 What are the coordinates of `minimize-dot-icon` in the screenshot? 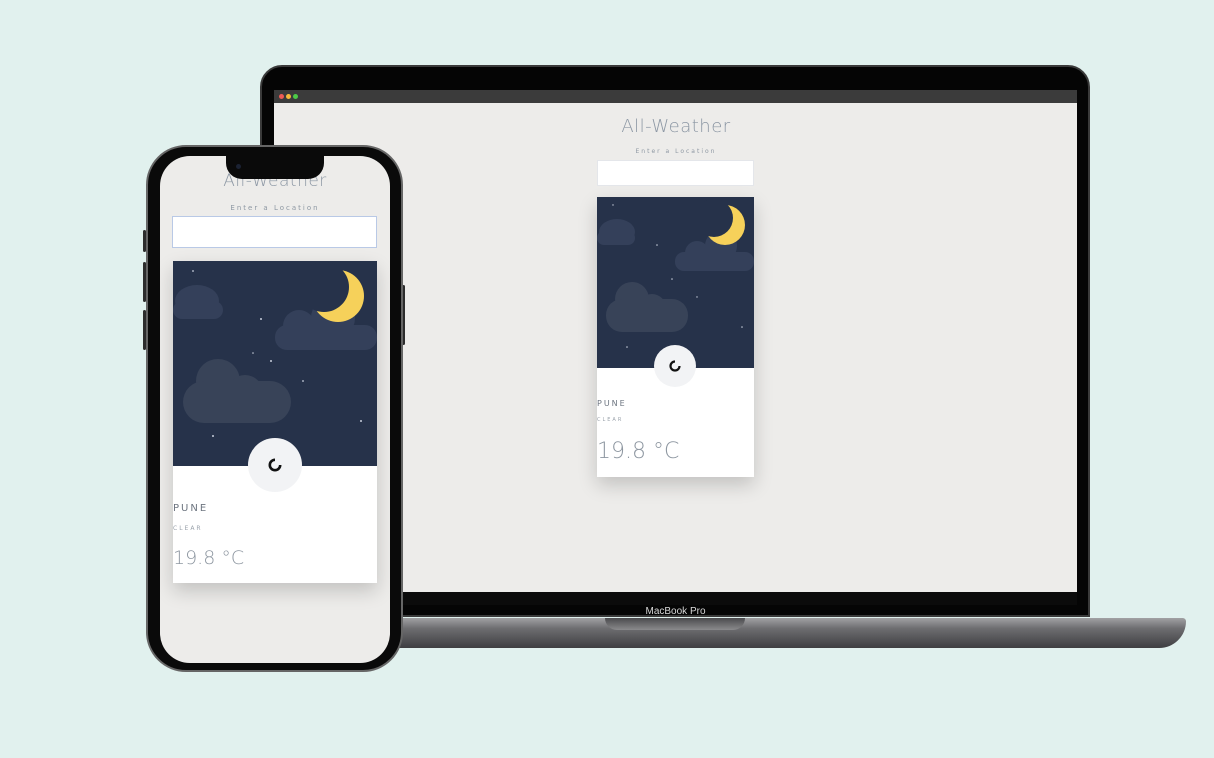 It's located at (288, 96).